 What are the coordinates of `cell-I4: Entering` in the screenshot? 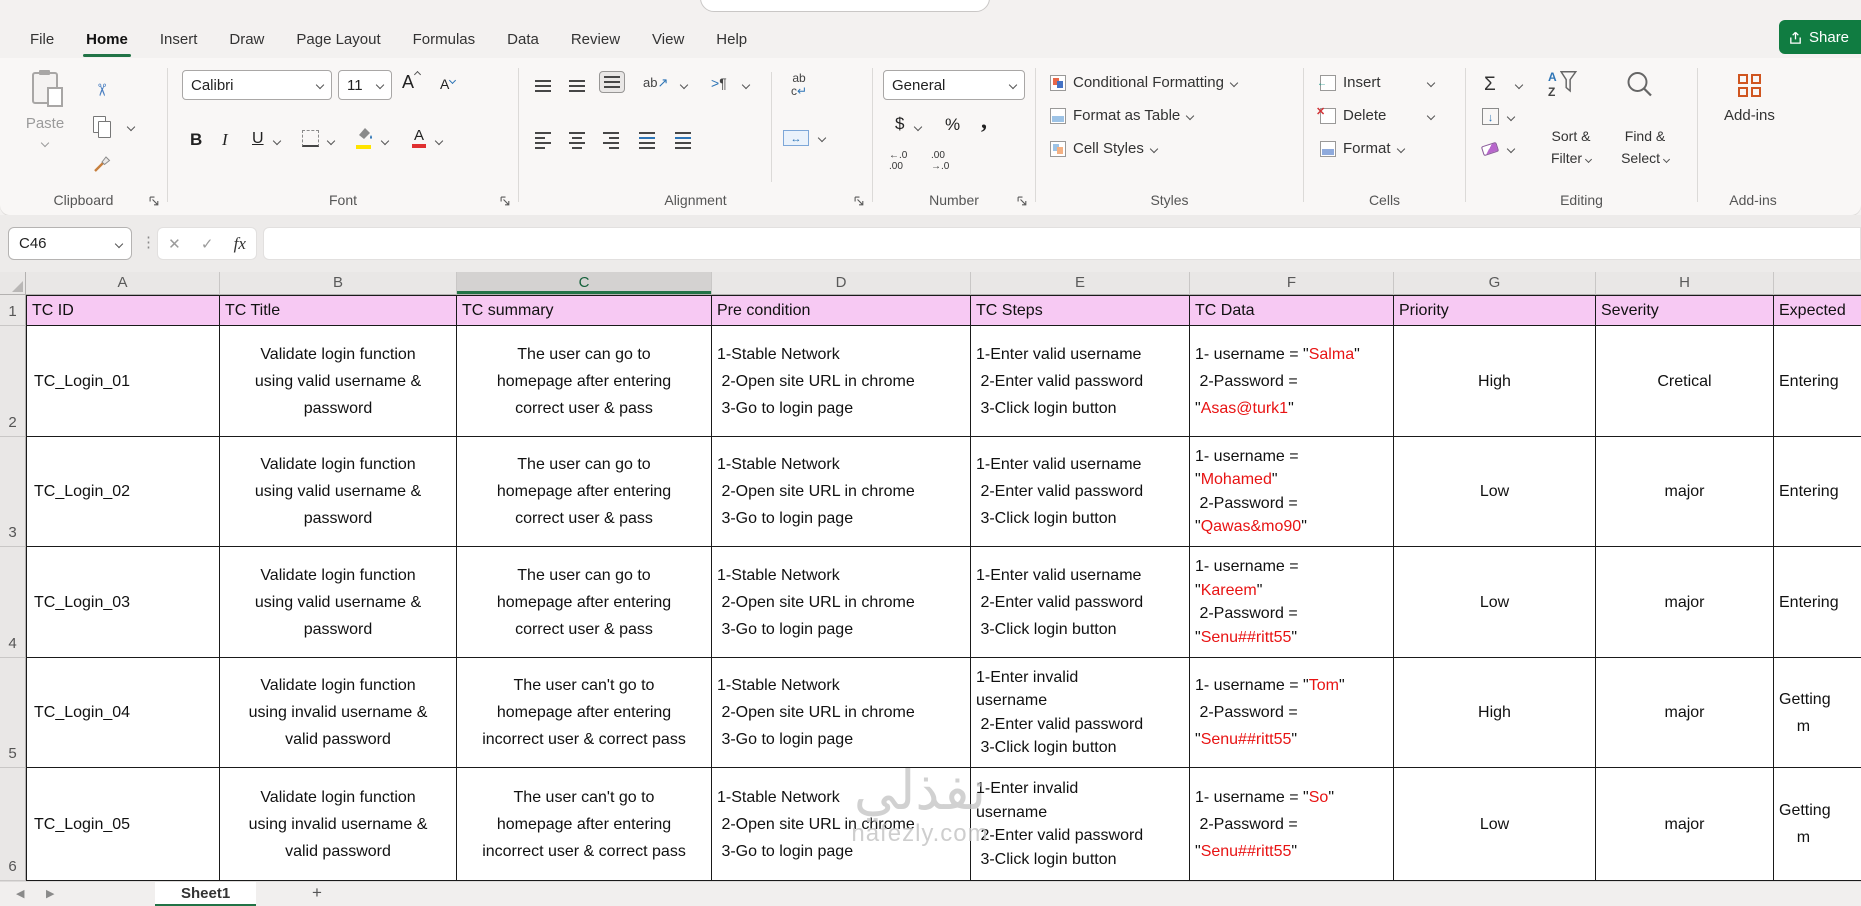 It's located at (1817, 602).